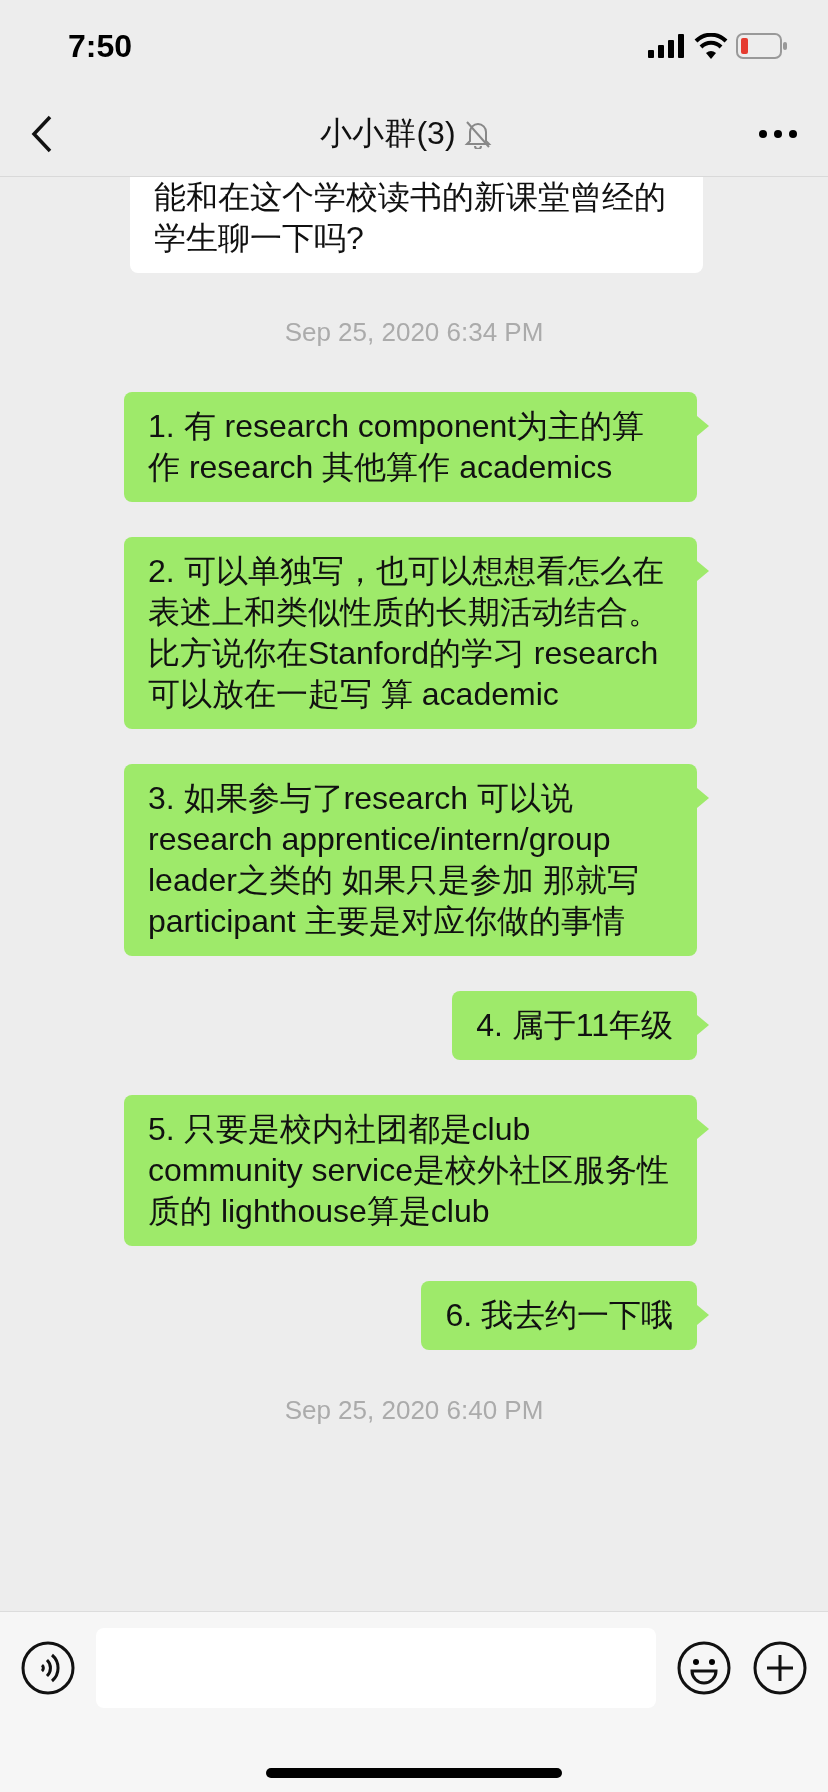  I want to click on back-button, so click(42, 134).